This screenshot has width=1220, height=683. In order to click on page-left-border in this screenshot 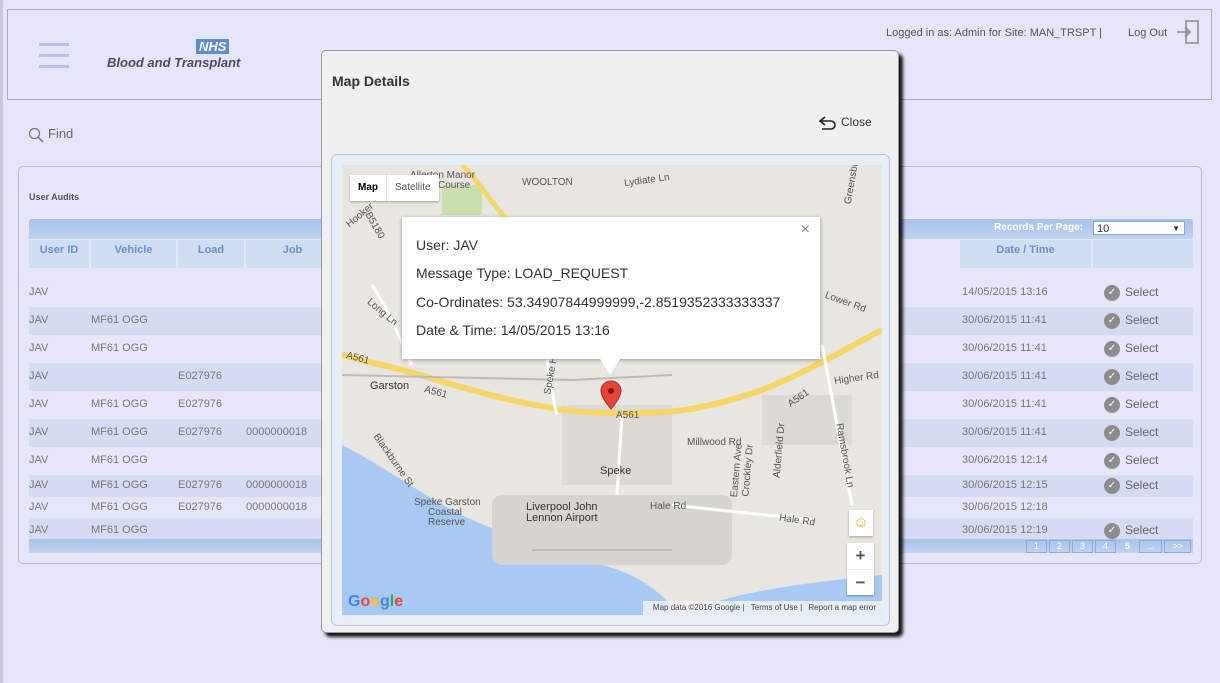, I will do `click(1, 341)`.